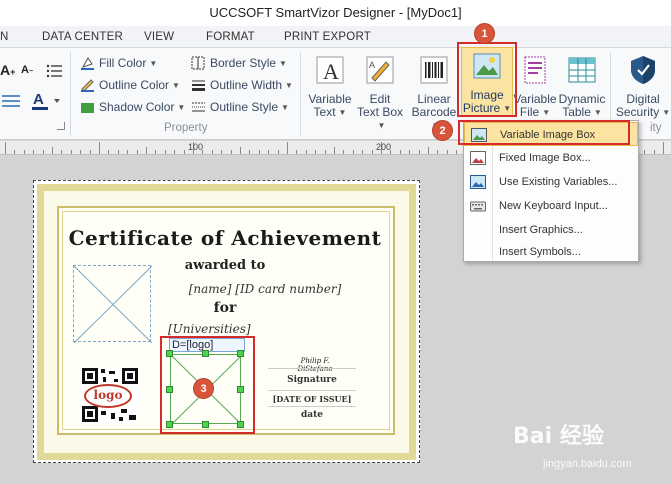 The image size is (671, 484). I want to click on dynamic-table-button: Dynamic Table ▼, so click(582, 87).